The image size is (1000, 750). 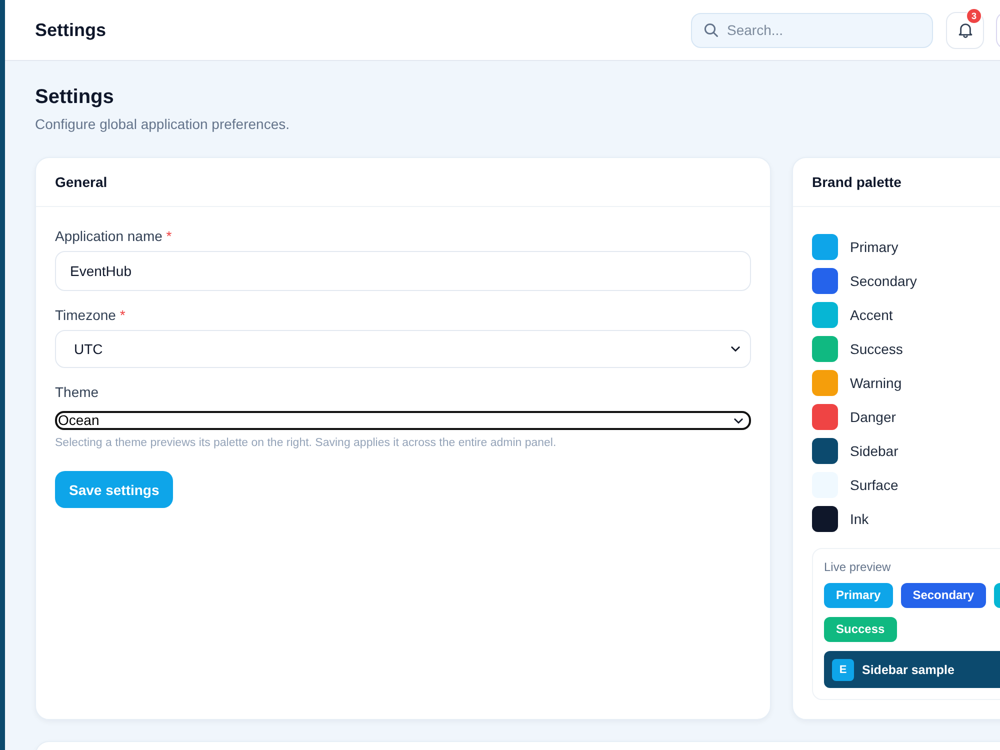 What do you see at coordinates (859, 519) in the screenshot?
I see `swatch-label: Ink` at bounding box center [859, 519].